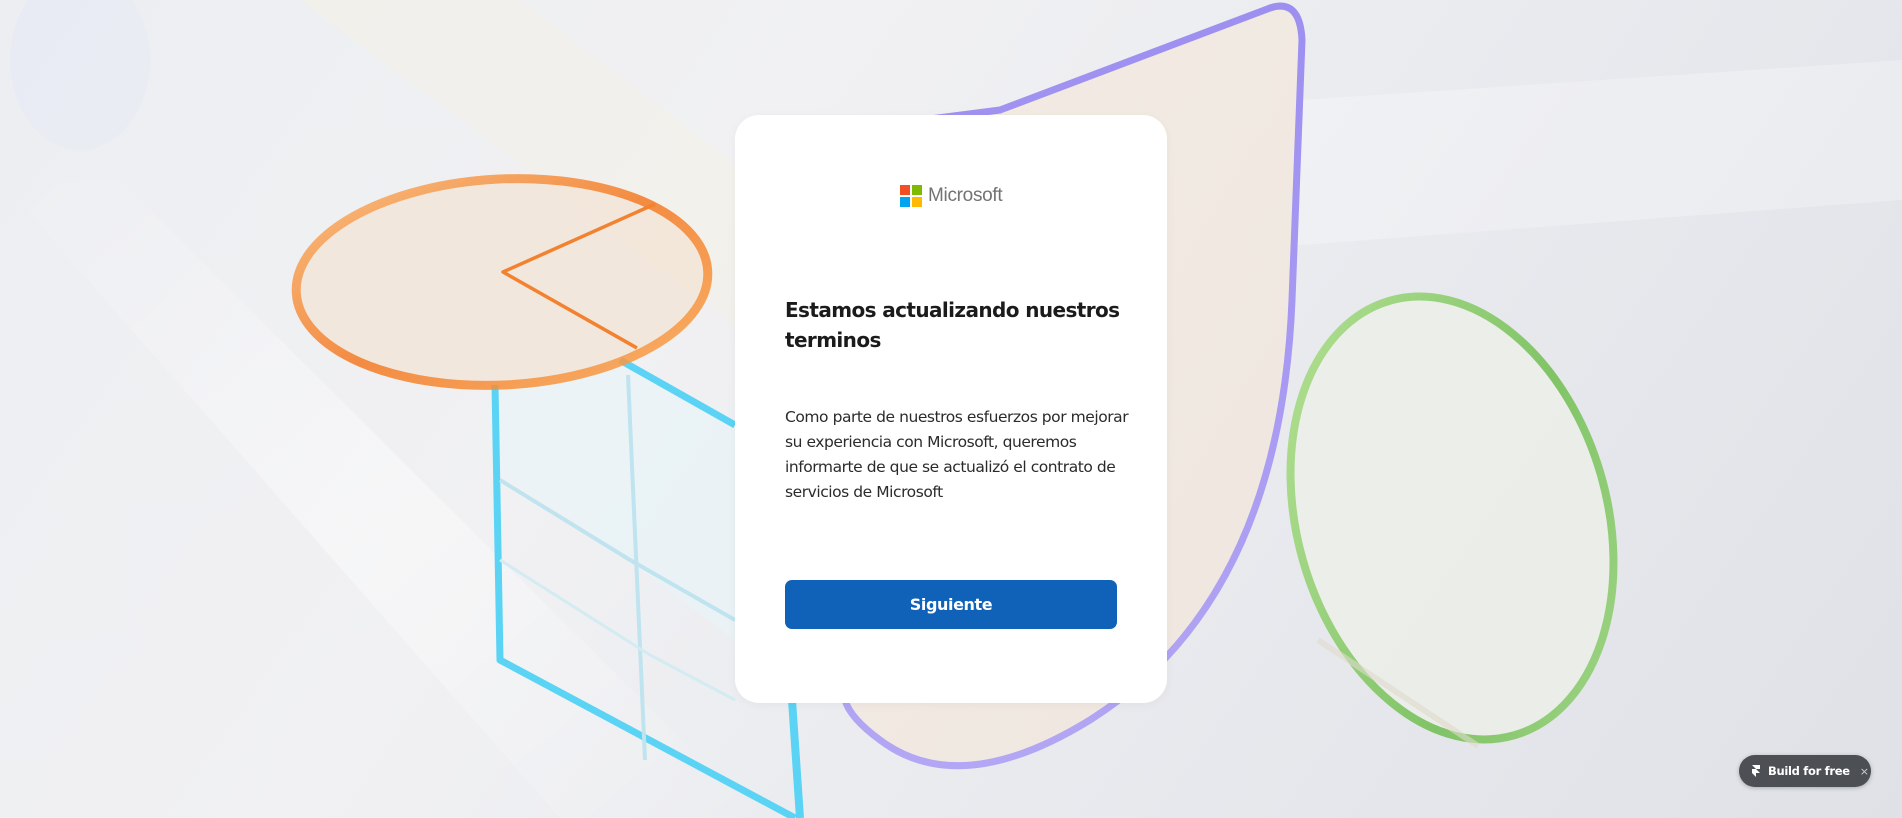 The width and height of the screenshot is (1902, 818). What do you see at coordinates (952, 325) in the screenshot?
I see `dialog-title: Estamos actualizando nuestros terminos` at bounding box center [952, 325].